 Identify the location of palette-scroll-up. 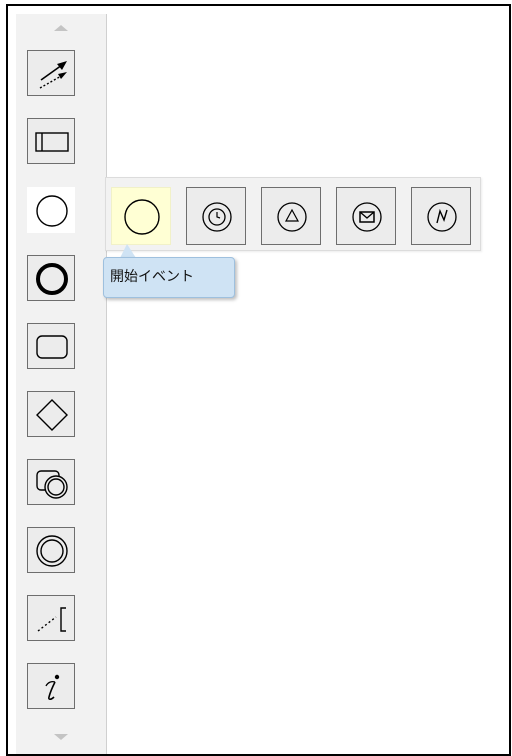
(61, 29).